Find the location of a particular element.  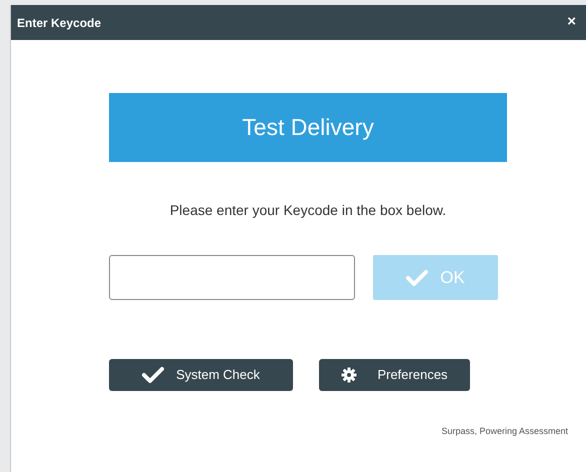

banner-title: Test Delivery is located at coordinates (308, 127).